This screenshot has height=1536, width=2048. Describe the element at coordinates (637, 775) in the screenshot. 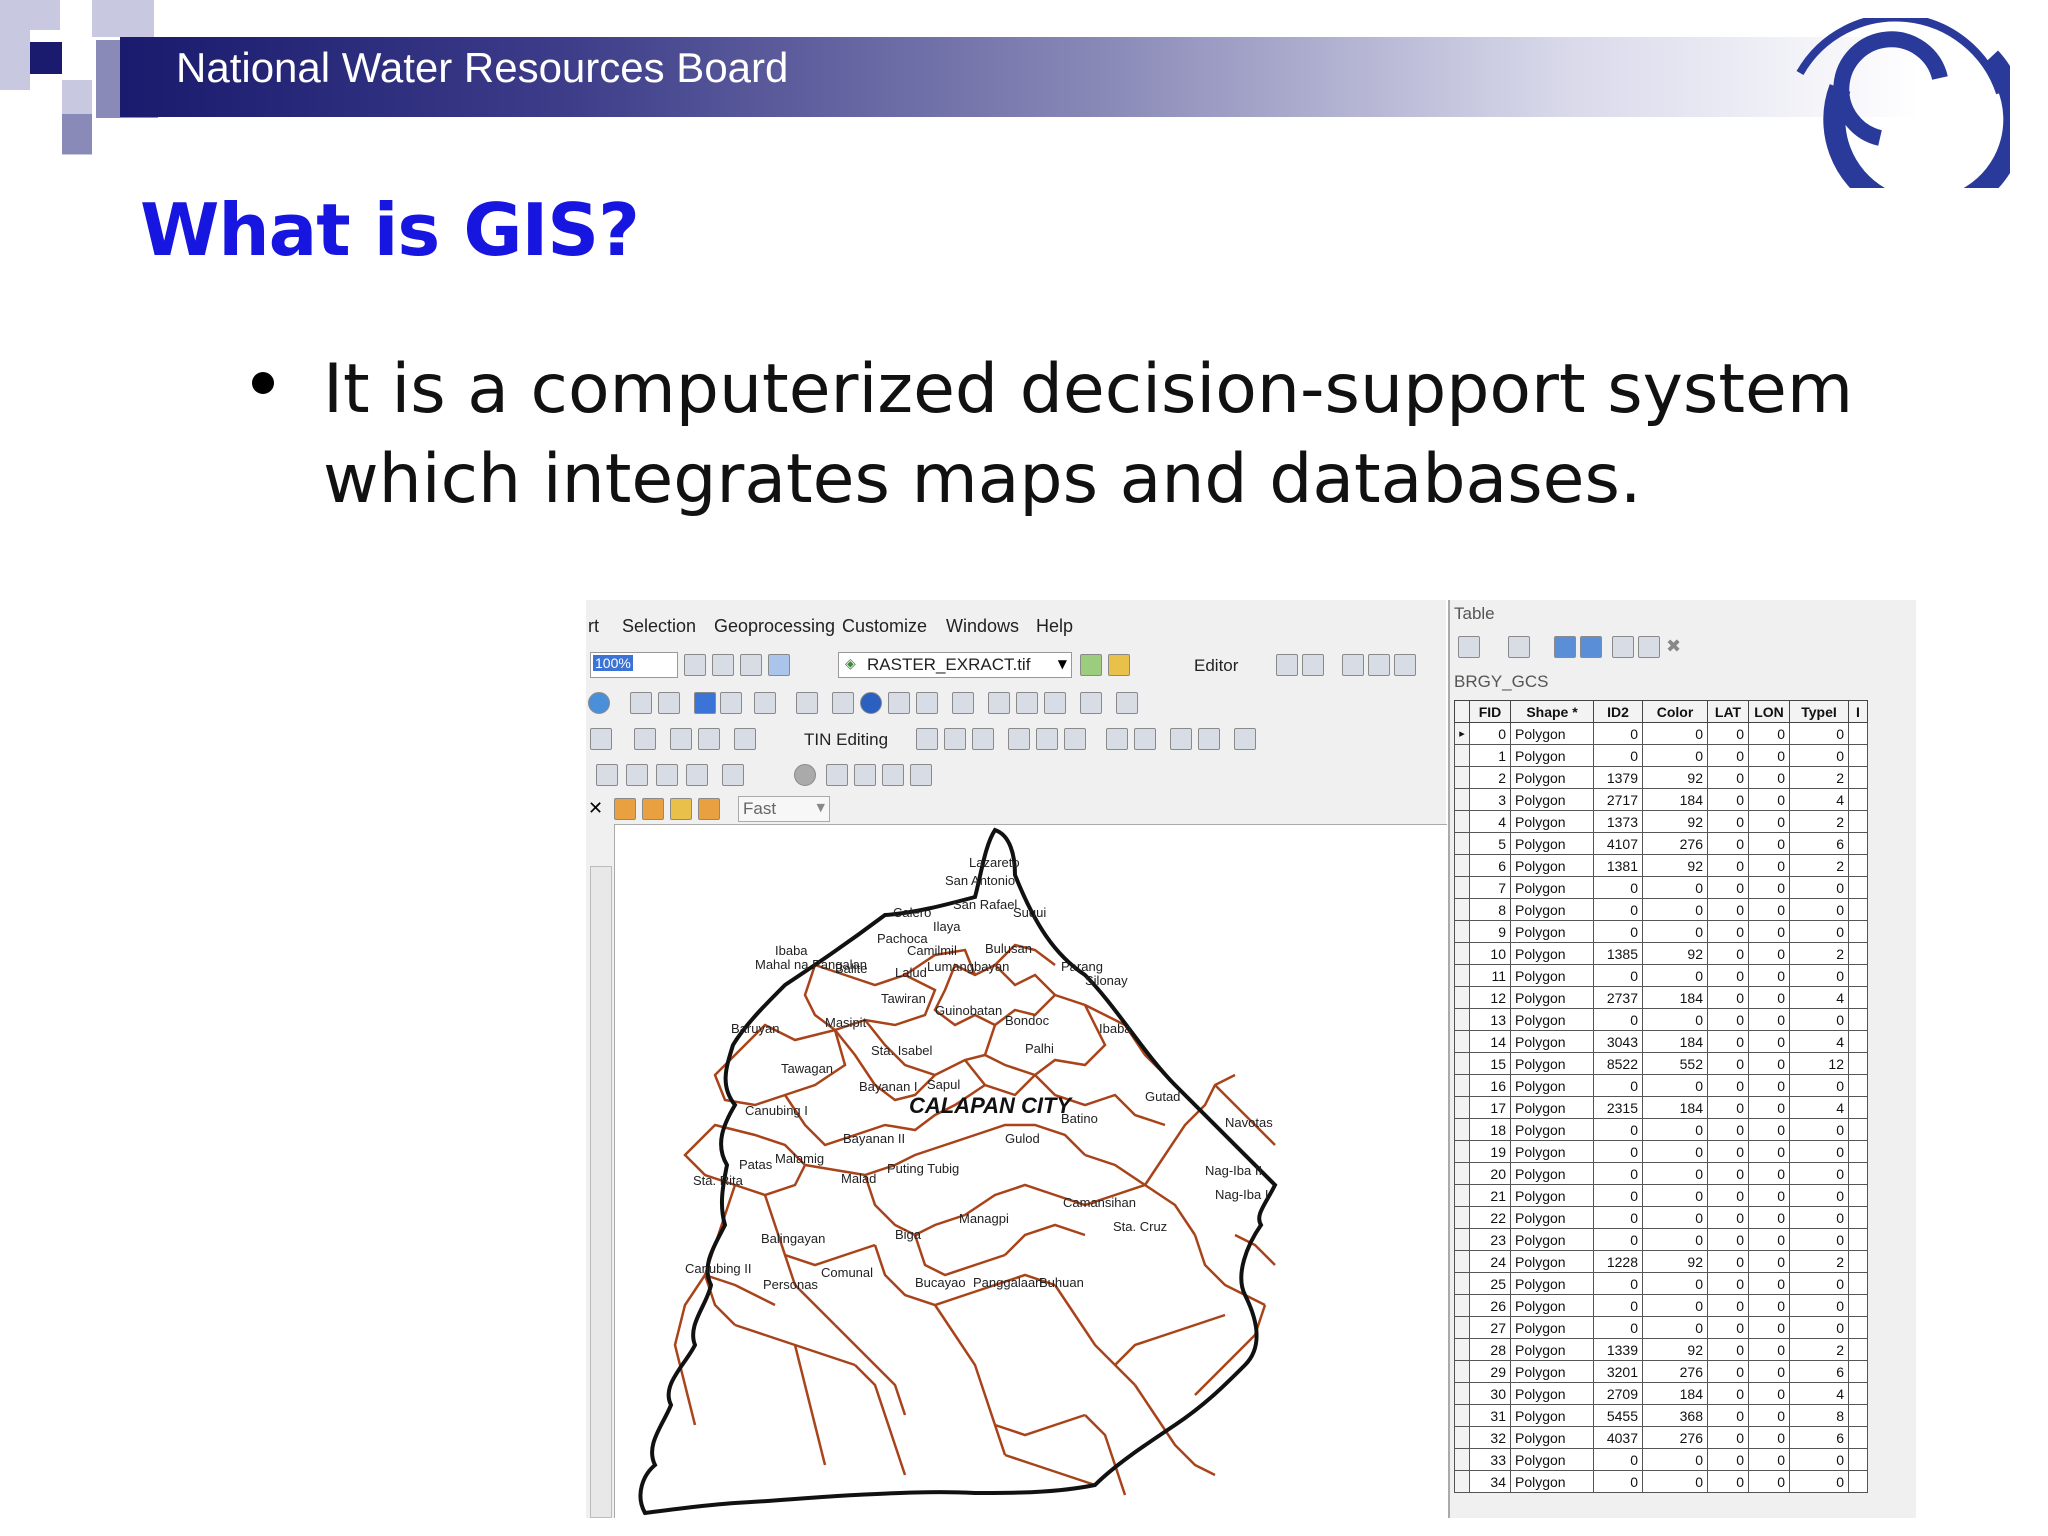

I see `topology-edit-icon` at that location.